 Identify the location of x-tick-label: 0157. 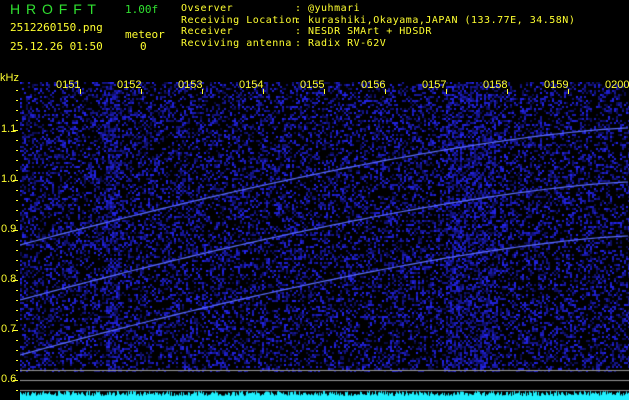
(434, 85).